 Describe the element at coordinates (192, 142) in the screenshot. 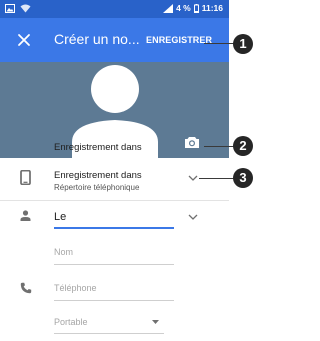

I see `camera-icon` at that location.